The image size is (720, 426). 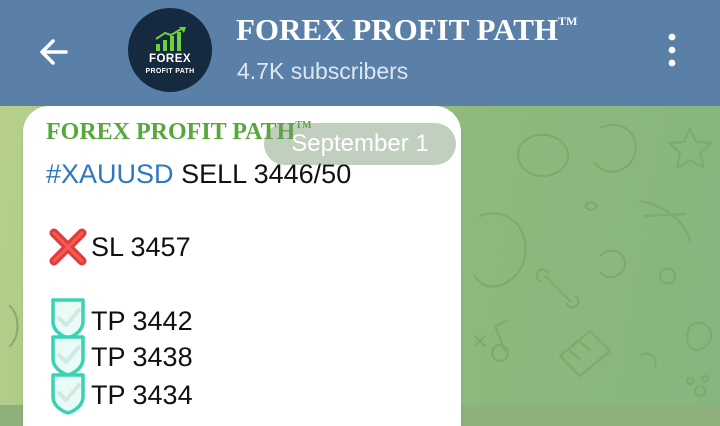 I want to click on date-separator: September 1, so click(x=360, y=144).